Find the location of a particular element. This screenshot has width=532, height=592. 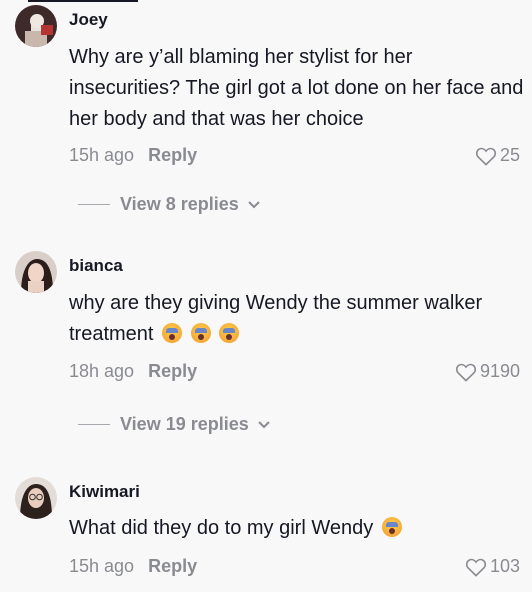

comment-username: Joey is located at coordinates (88, 20).